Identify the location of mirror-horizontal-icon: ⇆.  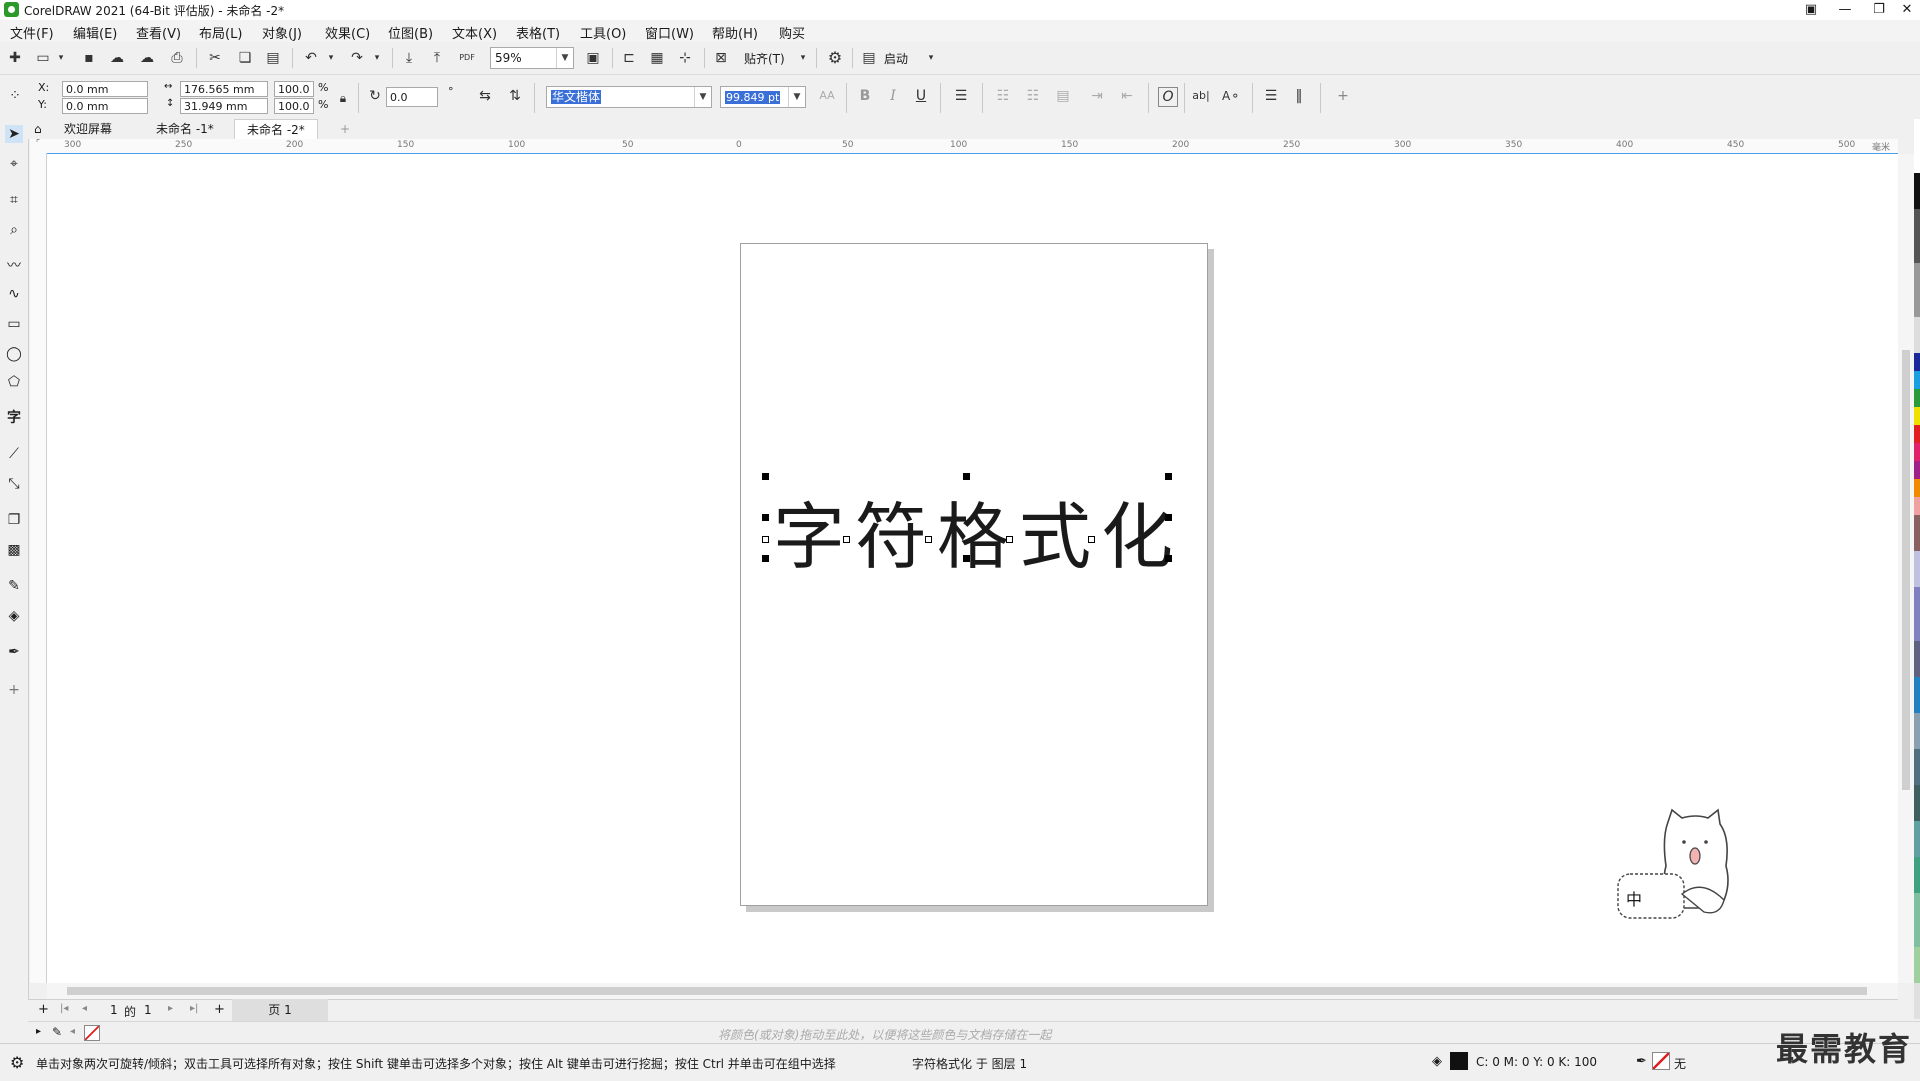
(485, 96).